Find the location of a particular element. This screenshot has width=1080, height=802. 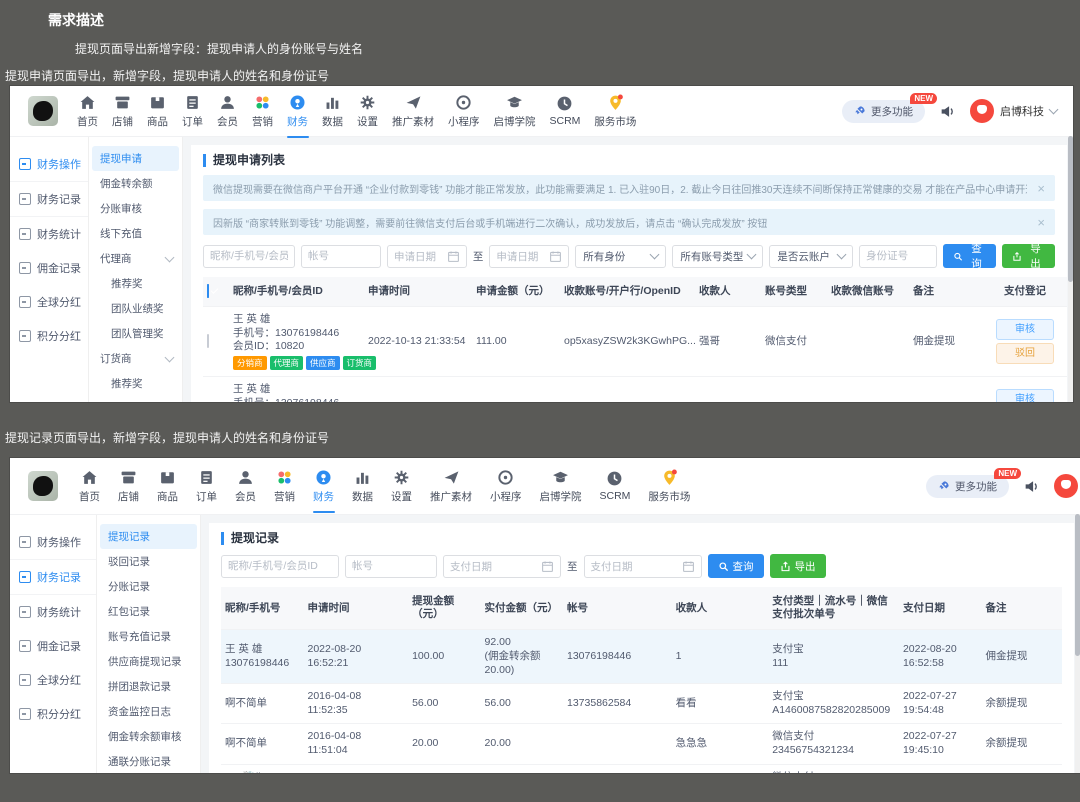

identity-select: 所有身份 is located at coordinates (621, 256).